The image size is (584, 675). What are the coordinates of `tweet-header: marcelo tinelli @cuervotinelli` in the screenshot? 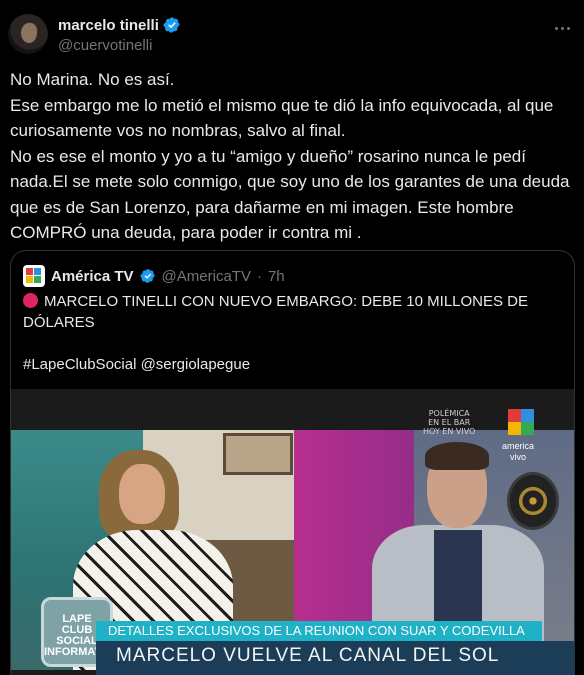 It's located at (292, 36).